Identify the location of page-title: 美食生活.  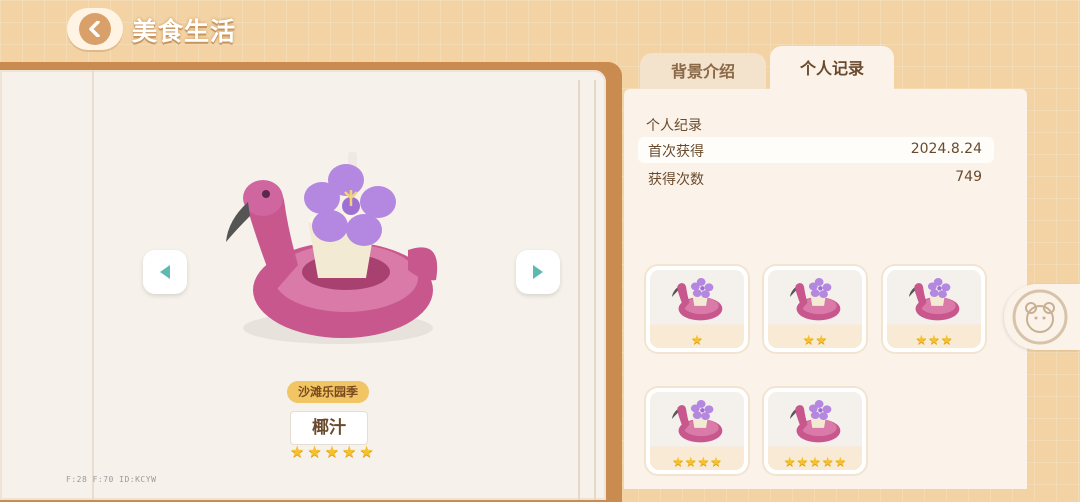
(184, 31).